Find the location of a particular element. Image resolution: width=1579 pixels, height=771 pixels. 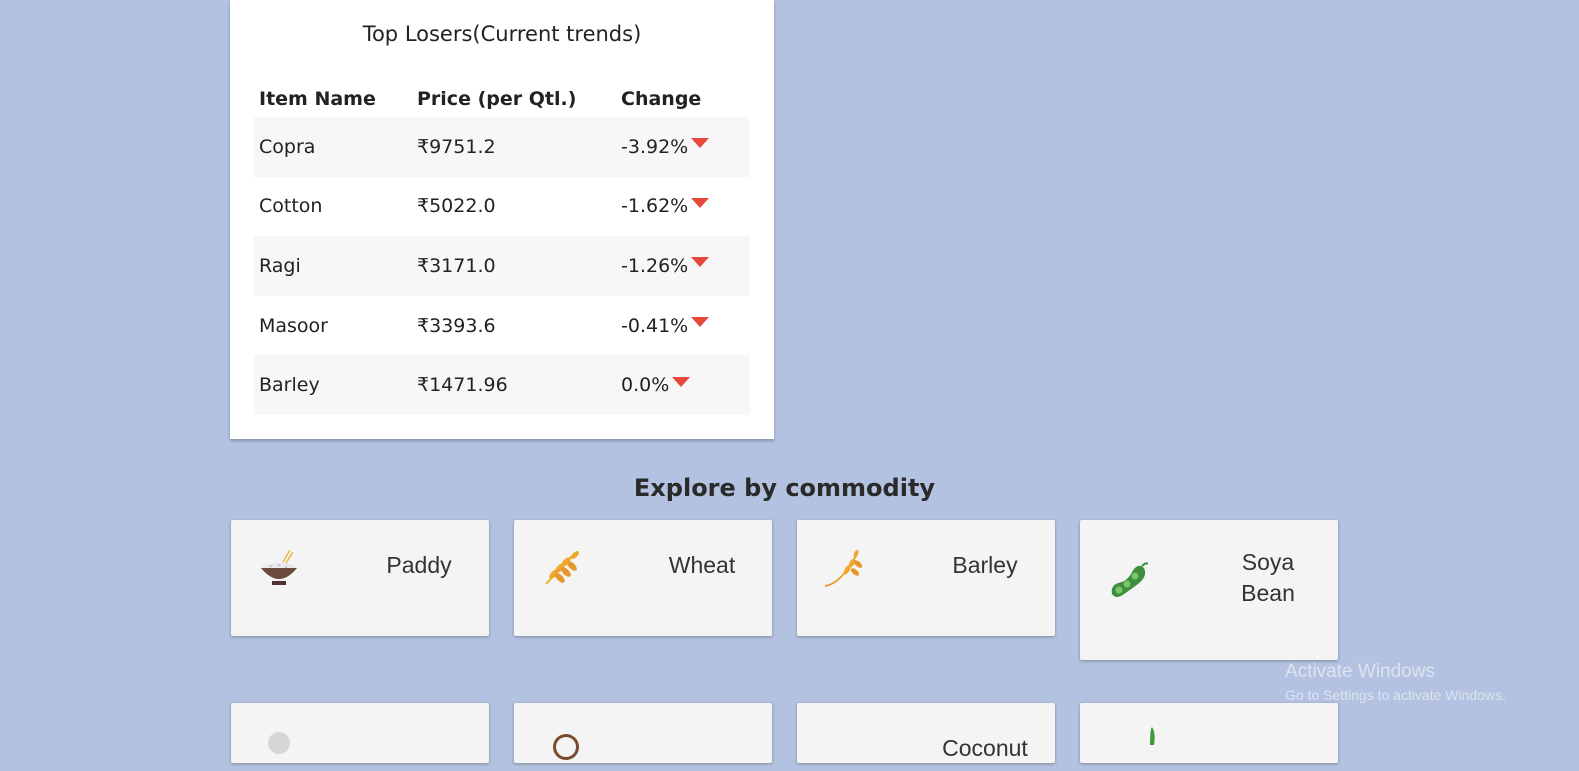

table-row: Cotton ₹5022.0 -1.62% is located at coordinates (502, 207).